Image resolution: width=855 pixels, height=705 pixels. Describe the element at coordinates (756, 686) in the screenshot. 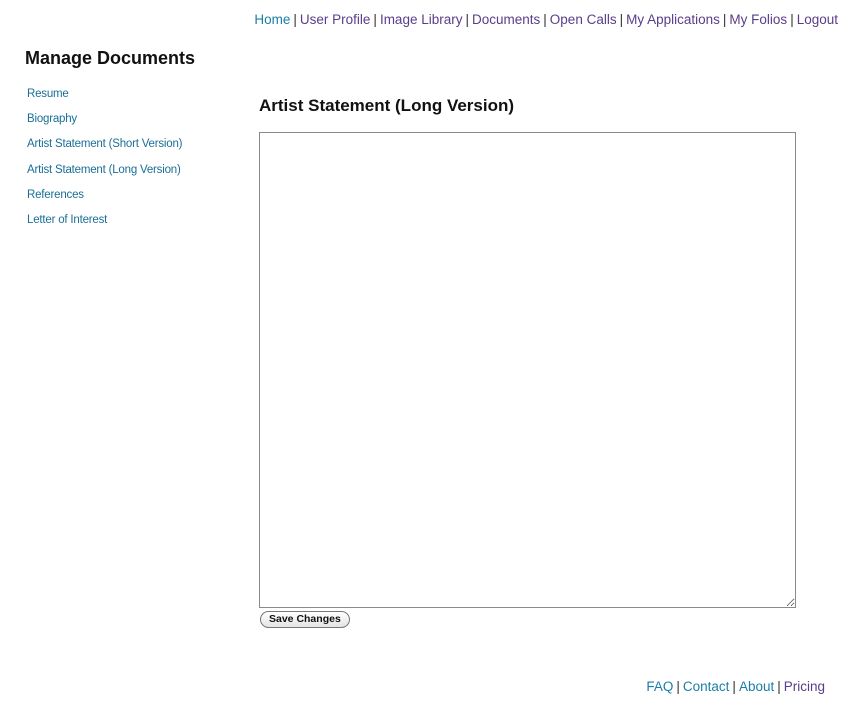

I see `footer-about-link: About` at that location.